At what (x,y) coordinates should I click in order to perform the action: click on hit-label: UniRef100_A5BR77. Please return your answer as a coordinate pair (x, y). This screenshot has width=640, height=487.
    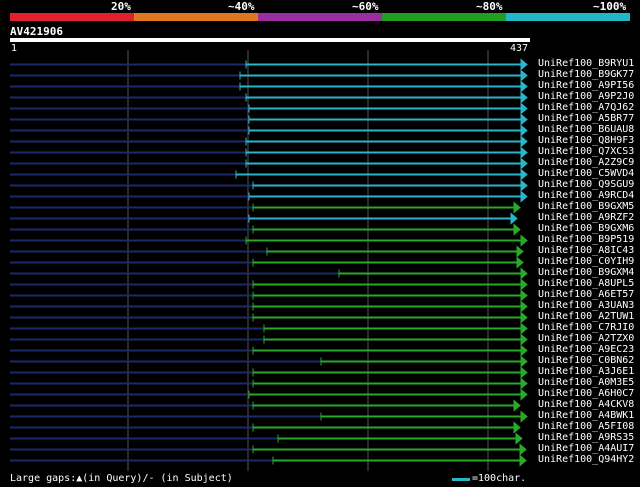
    Looking at the image, I should click on (586, 119).